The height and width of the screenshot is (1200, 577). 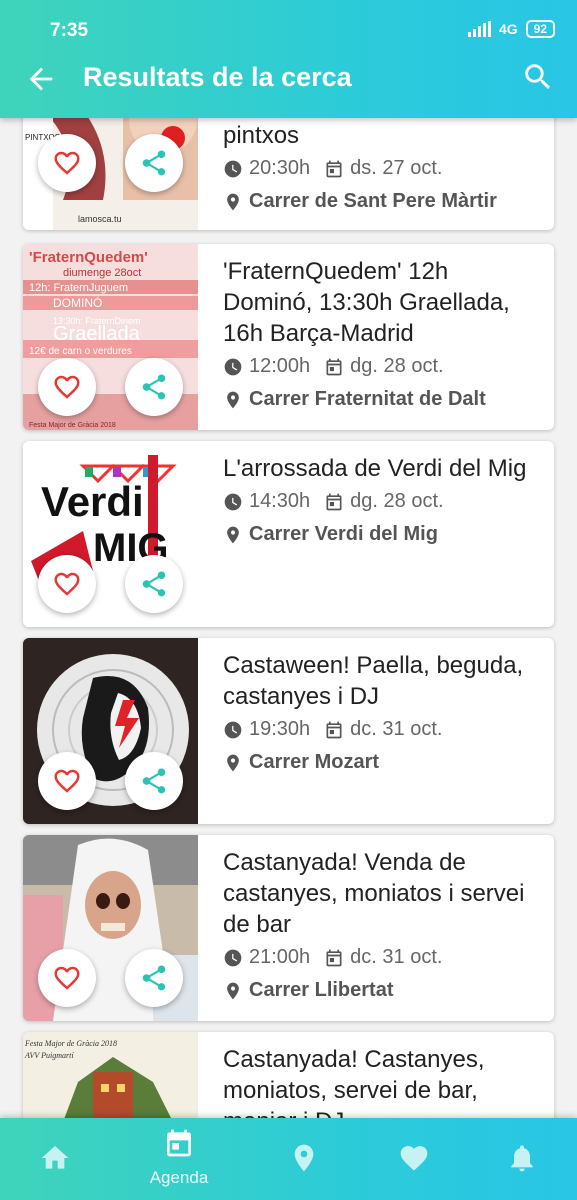 I want to click on poster-text: 12h: FraternJuguem, so click(x=78, y=288).